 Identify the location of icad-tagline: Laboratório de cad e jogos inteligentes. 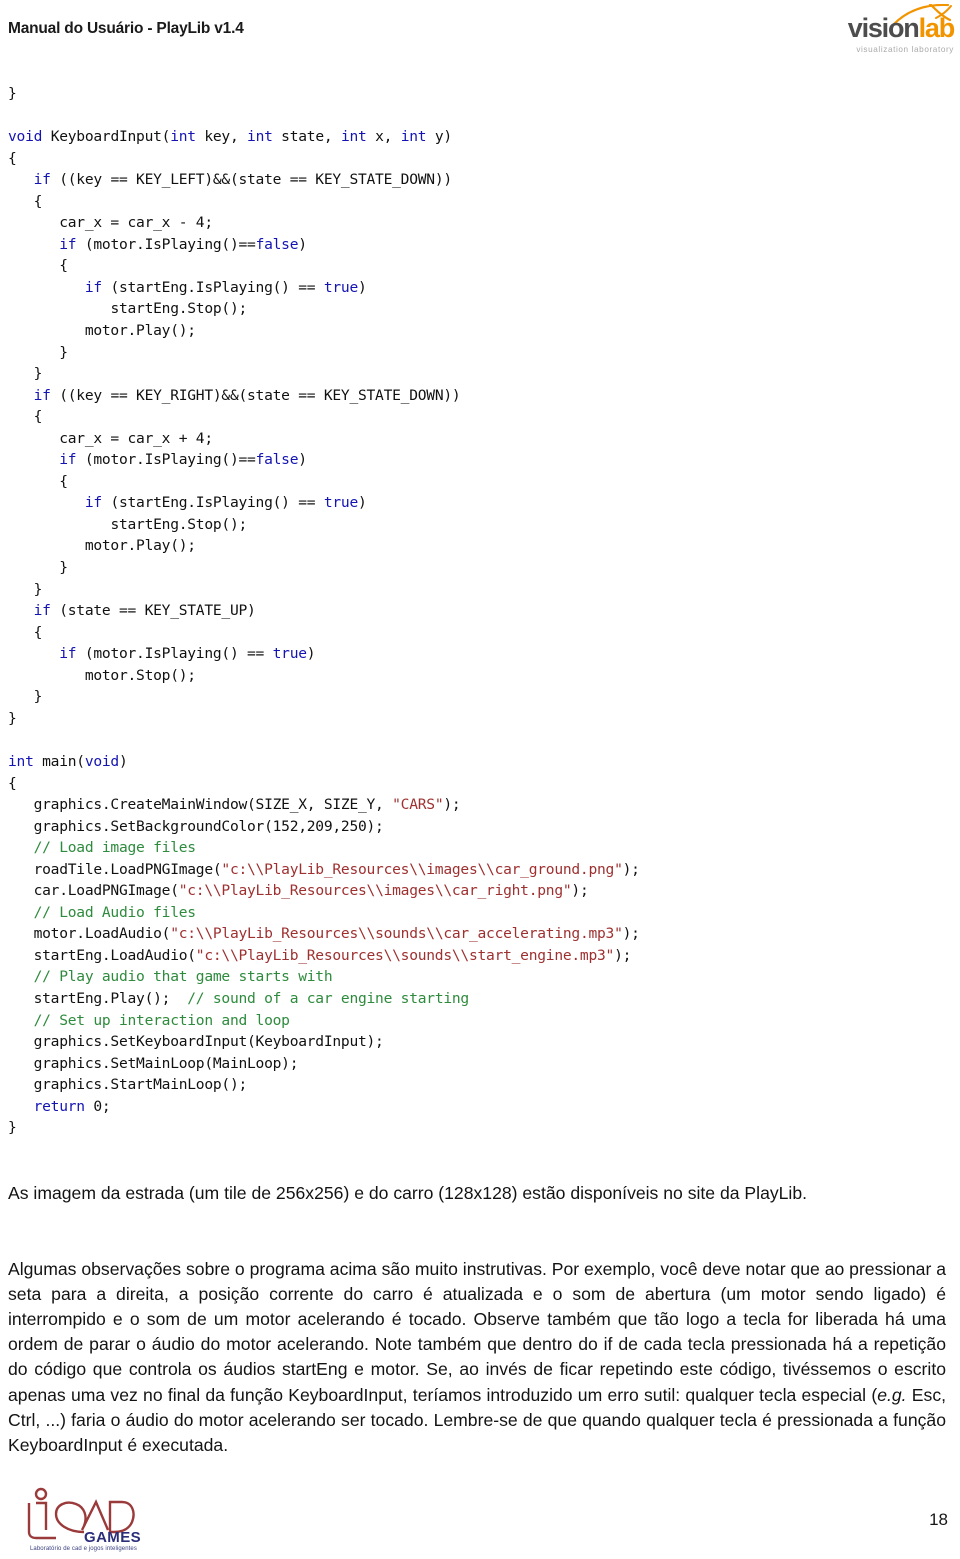
(83, 1549).